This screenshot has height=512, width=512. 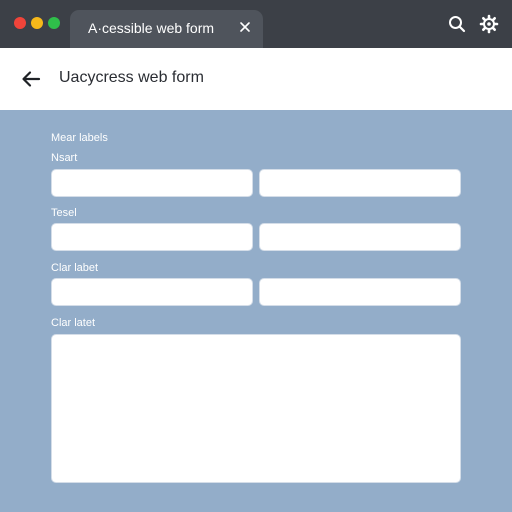 I want to click on text-input-3a, so click(x=152, y=292).